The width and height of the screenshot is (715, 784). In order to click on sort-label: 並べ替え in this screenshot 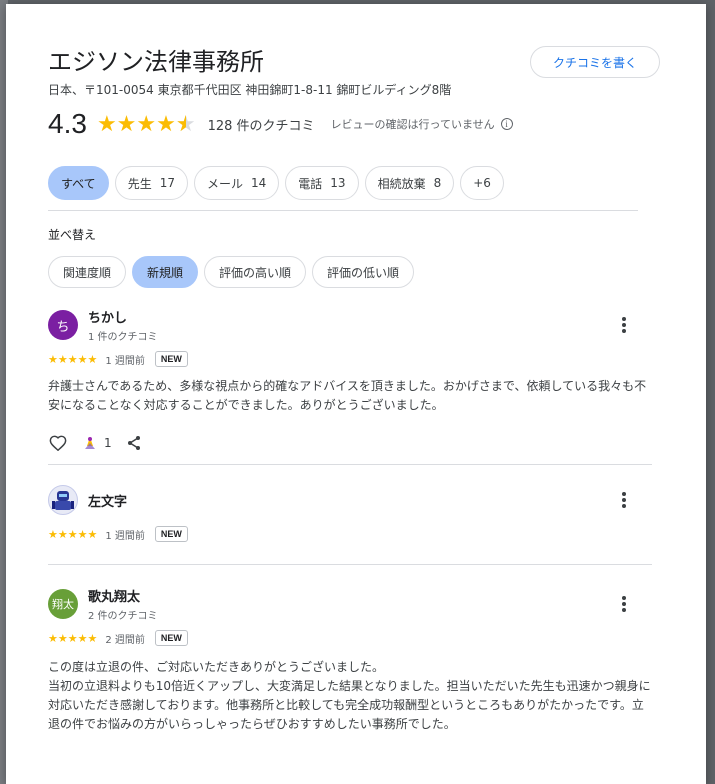, I will do `click(72, 235)`.